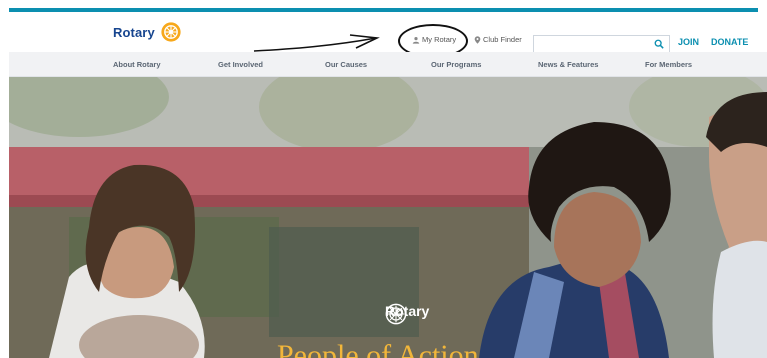  I want to click on hero-rotary-logo: Rotary, so click(407, 314).